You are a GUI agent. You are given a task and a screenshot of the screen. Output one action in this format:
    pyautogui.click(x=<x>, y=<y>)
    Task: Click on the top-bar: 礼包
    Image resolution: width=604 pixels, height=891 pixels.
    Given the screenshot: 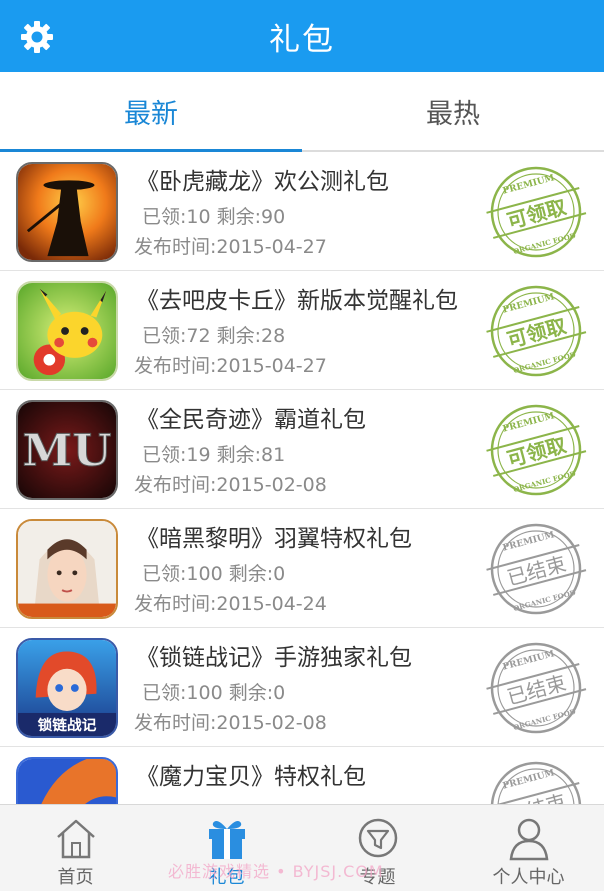 What is the action you would take?
    pyautogui.click(x=302, y=36)
    